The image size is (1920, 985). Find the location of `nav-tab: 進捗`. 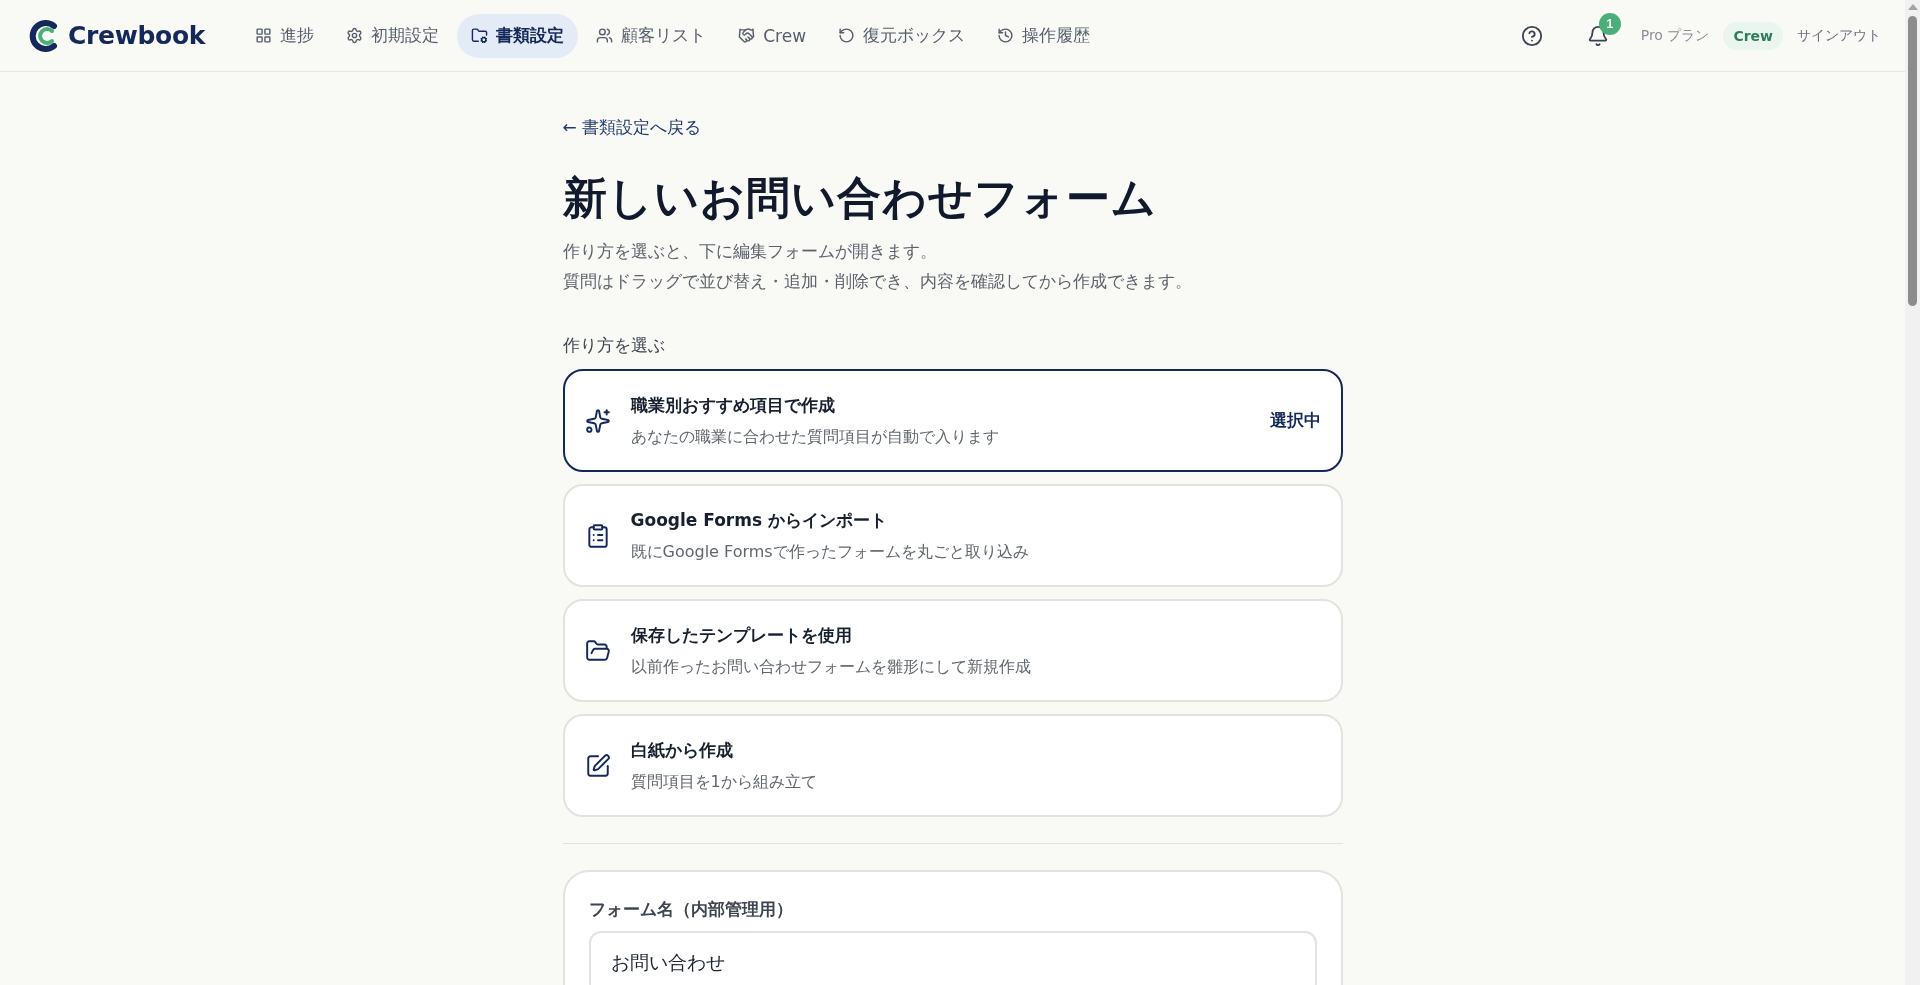

nav-tab: 進捗 is located at coordinates (285, 35).